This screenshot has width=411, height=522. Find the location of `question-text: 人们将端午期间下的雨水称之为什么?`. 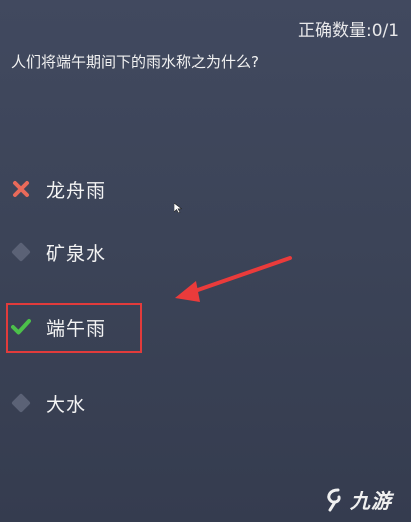

question-text: 人们将端午期间下的雨水称之为什么? is located at coordinates (135, 62).